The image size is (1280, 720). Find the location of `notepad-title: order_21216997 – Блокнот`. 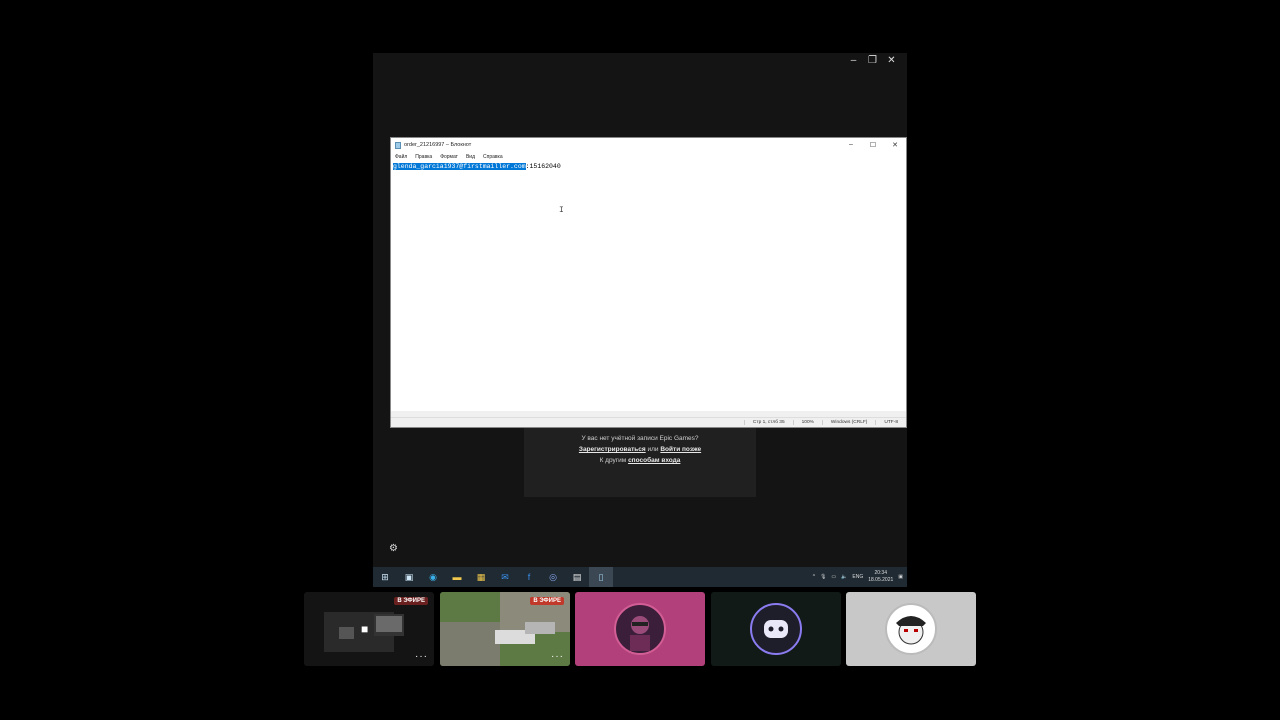

notepad-title: order_21216997 – Блокнот is located at coordinates (438, 145).